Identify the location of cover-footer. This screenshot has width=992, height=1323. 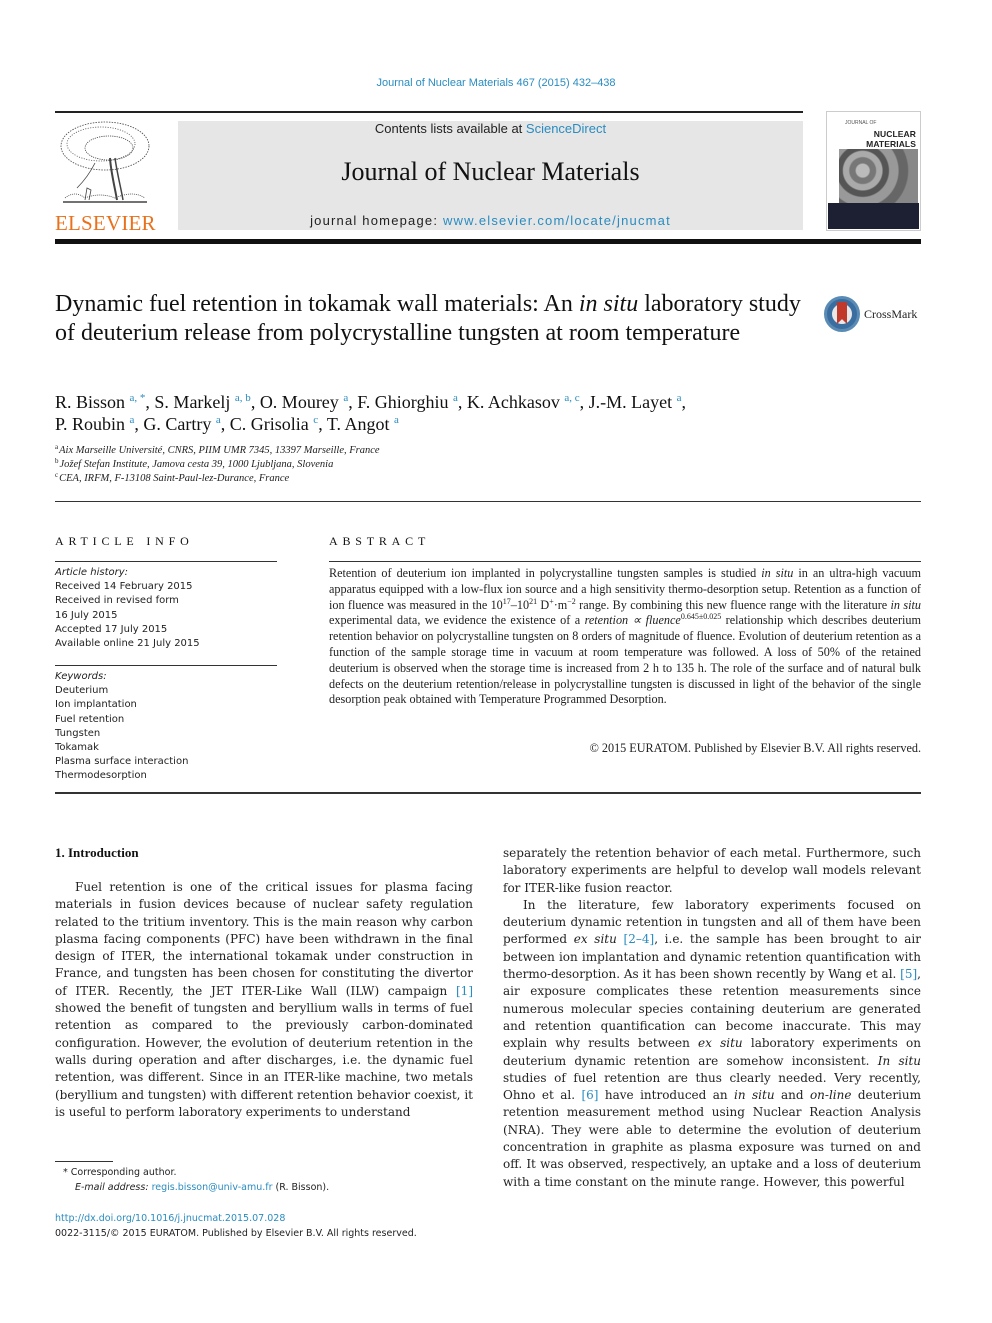
(873, 216).